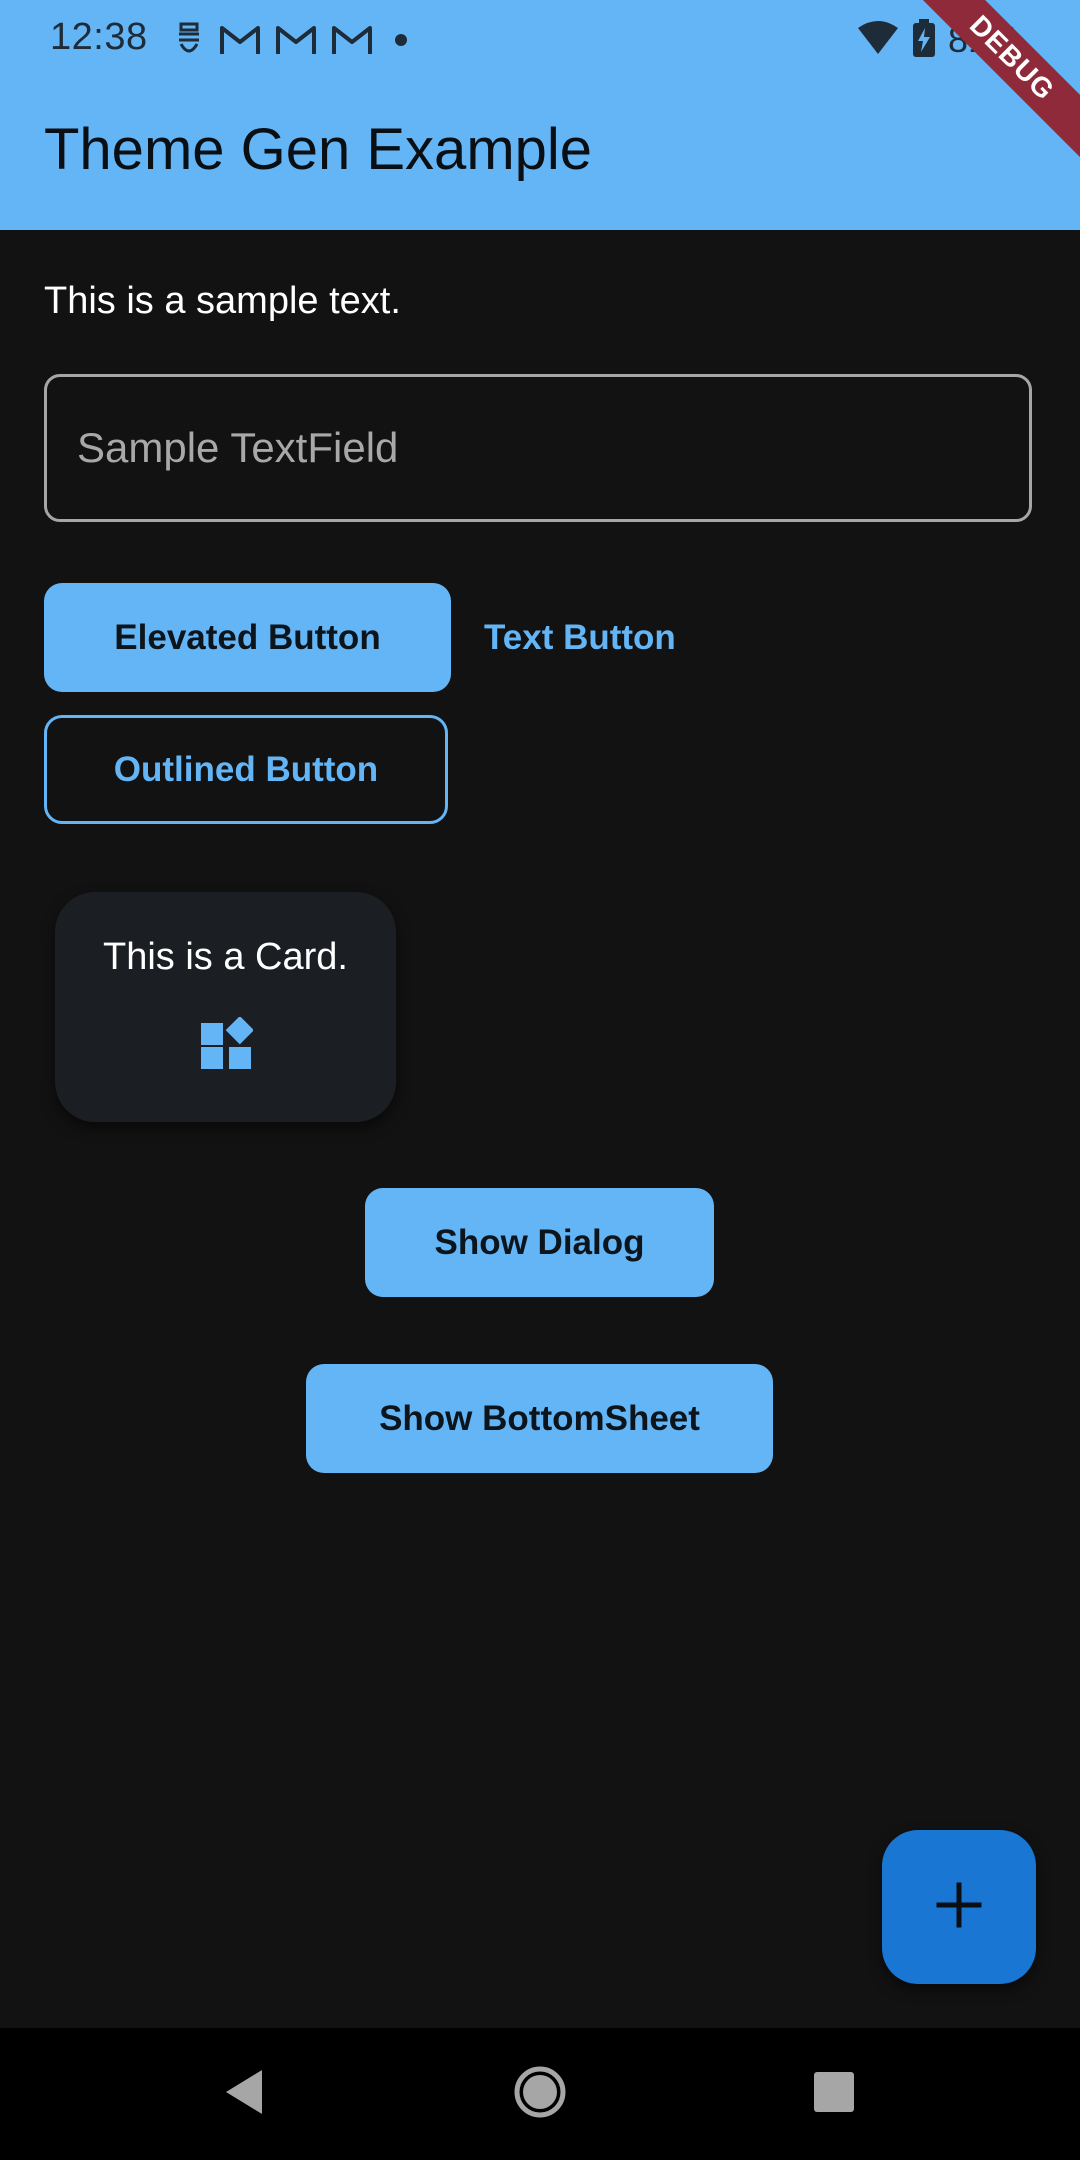 The width and height of the screenshot is (1080, 2160). I want to click on elevated-button: Elevated Button, so click(247, 637).